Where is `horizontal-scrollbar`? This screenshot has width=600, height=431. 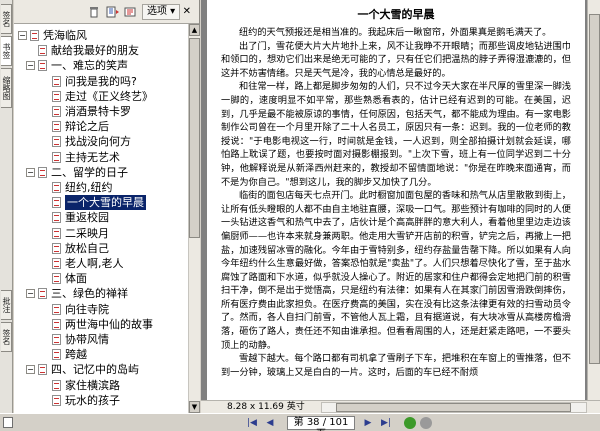 horizontal-scrollbar is located at coordinates (454, 407).